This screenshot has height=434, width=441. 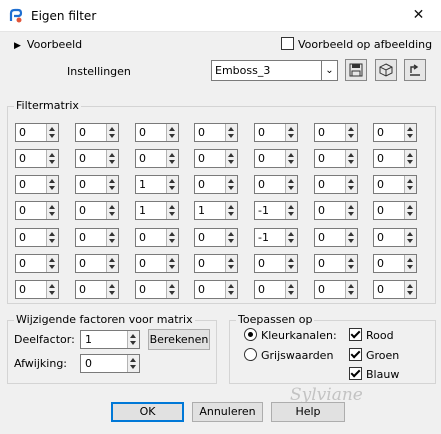 I want to click on divisor-stepper: 1, so click(x=110, y=339).